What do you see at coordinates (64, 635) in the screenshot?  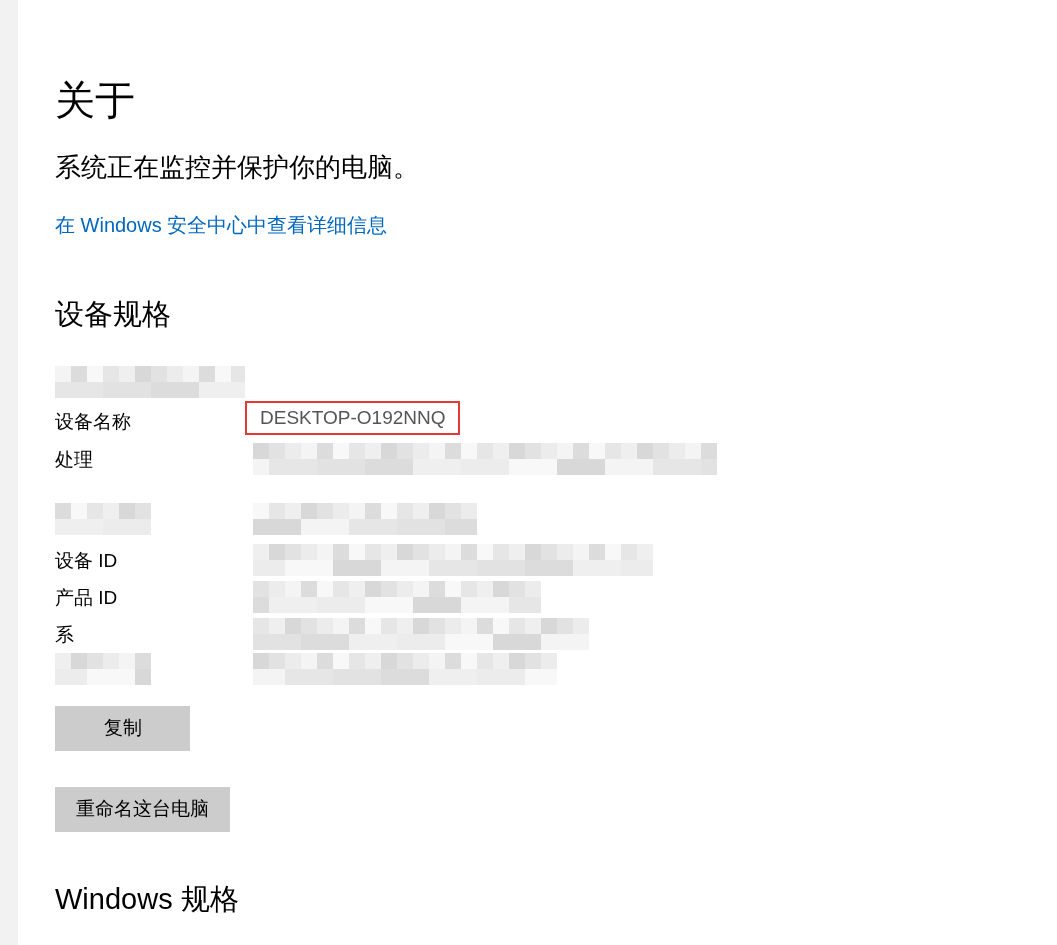 I see `spec-label: 系` at bounding box center [64, 635].